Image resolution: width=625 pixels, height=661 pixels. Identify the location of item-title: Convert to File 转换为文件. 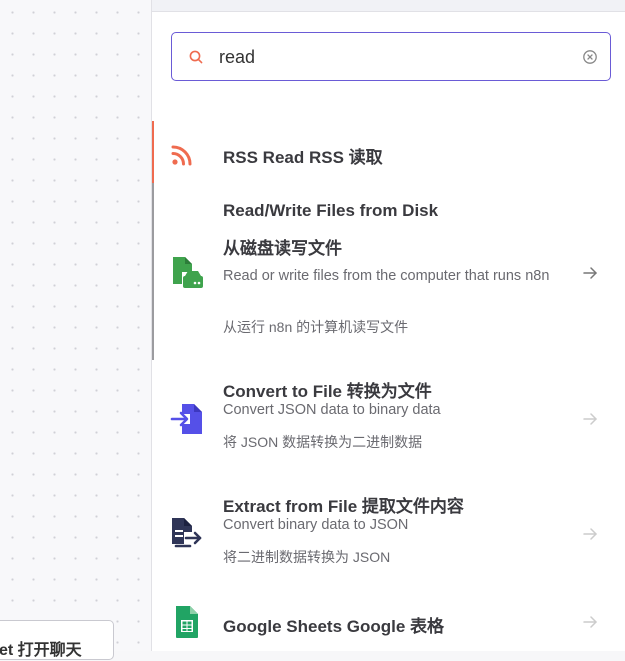
(327, 391).